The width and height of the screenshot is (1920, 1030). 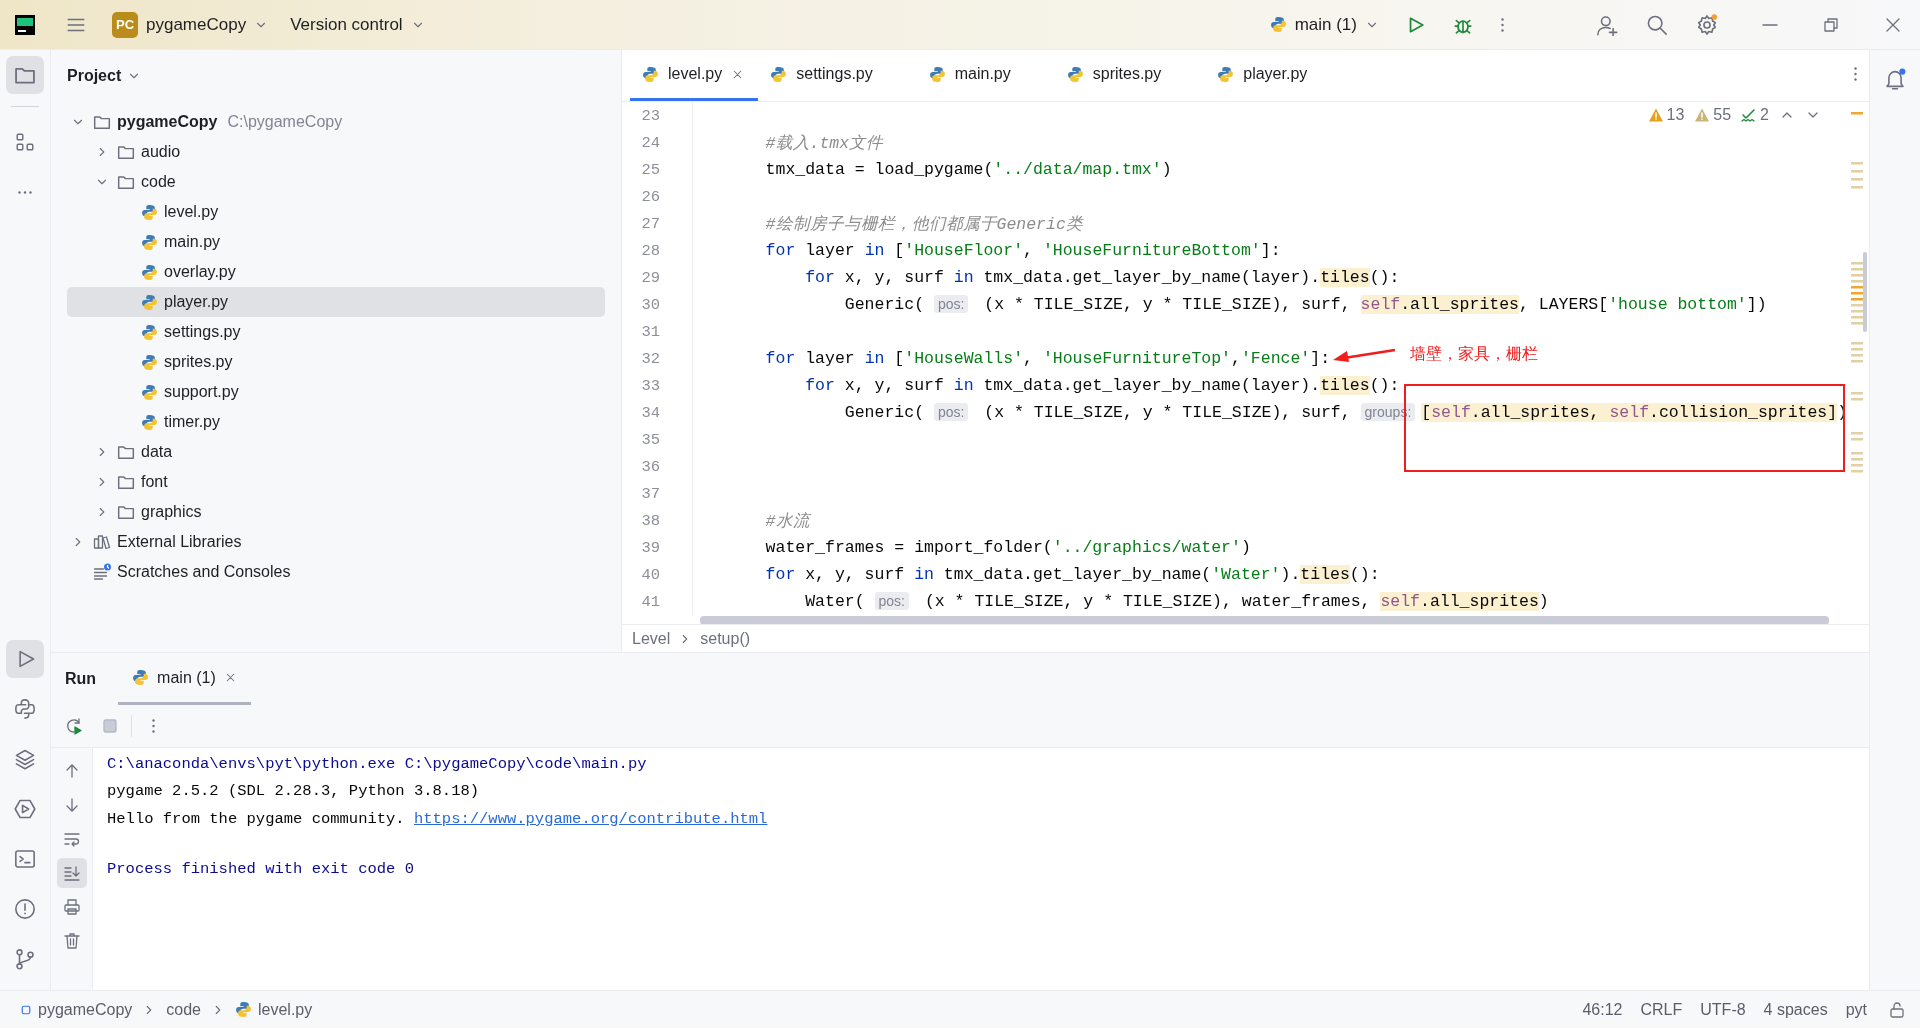 I want to click on stop-icon, so click(x=110, y=726).